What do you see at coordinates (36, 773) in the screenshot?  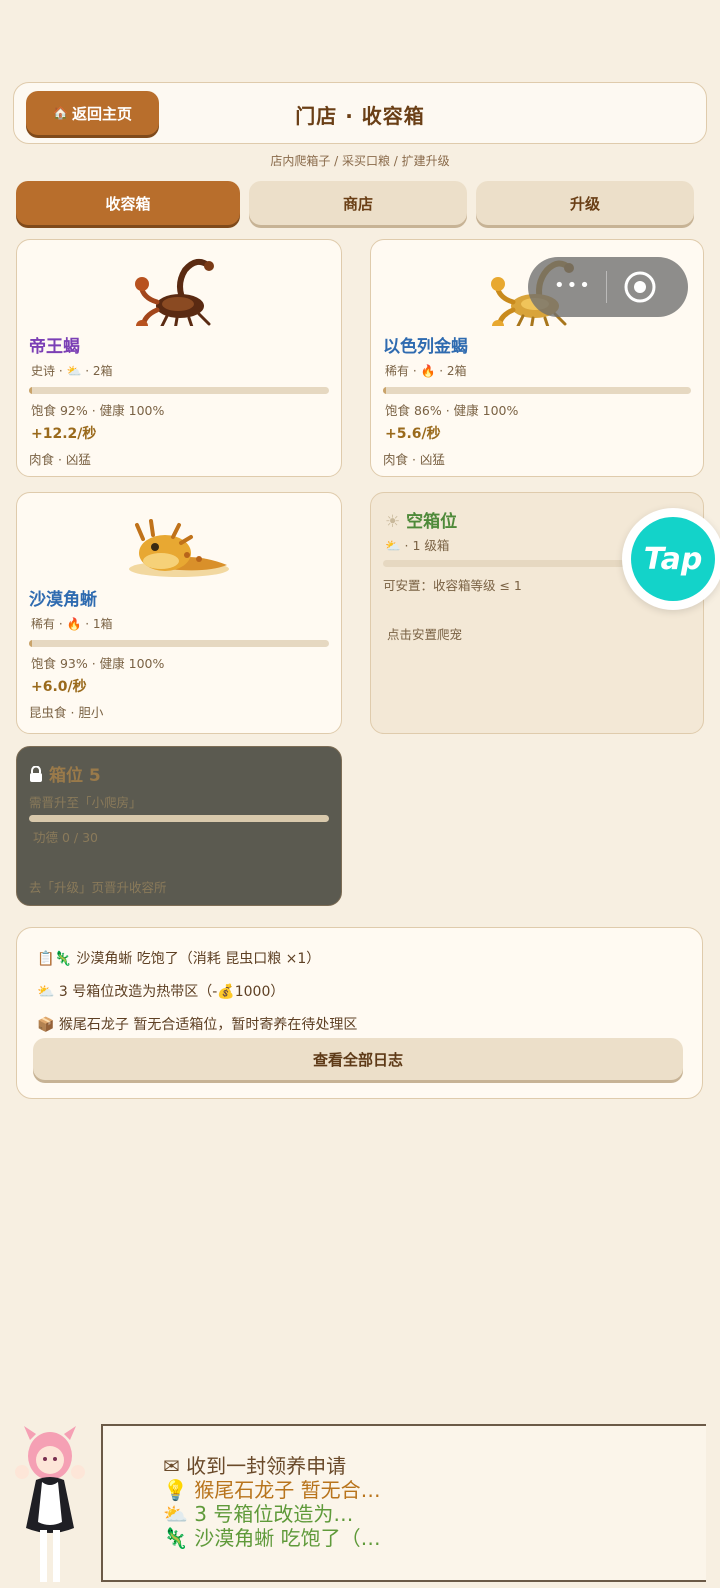 I see `lock-icon` at bounding box center [36, 773].